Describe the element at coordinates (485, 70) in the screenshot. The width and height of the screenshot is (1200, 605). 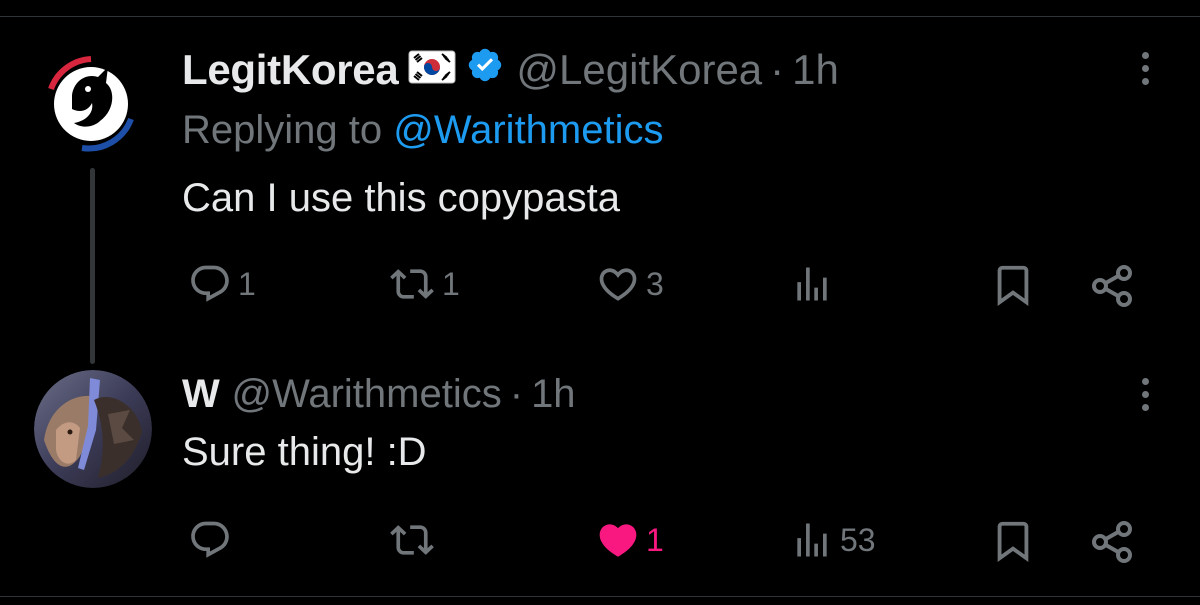
I see `verified-badge-icon` at that location.